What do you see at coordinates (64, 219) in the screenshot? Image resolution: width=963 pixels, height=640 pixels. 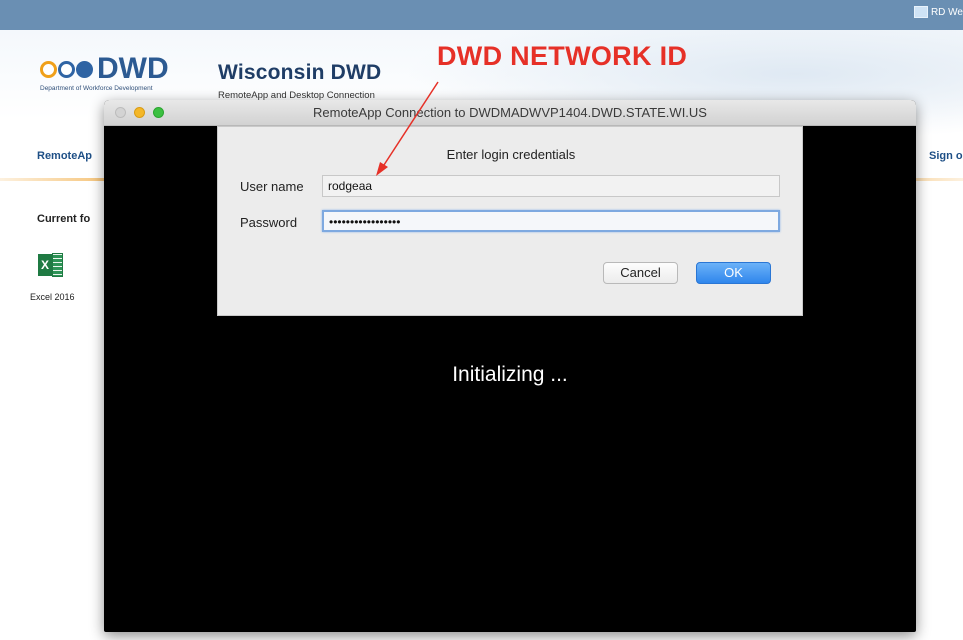 I see `current-folder-label: Current fo` at bounding box center [64, 219].